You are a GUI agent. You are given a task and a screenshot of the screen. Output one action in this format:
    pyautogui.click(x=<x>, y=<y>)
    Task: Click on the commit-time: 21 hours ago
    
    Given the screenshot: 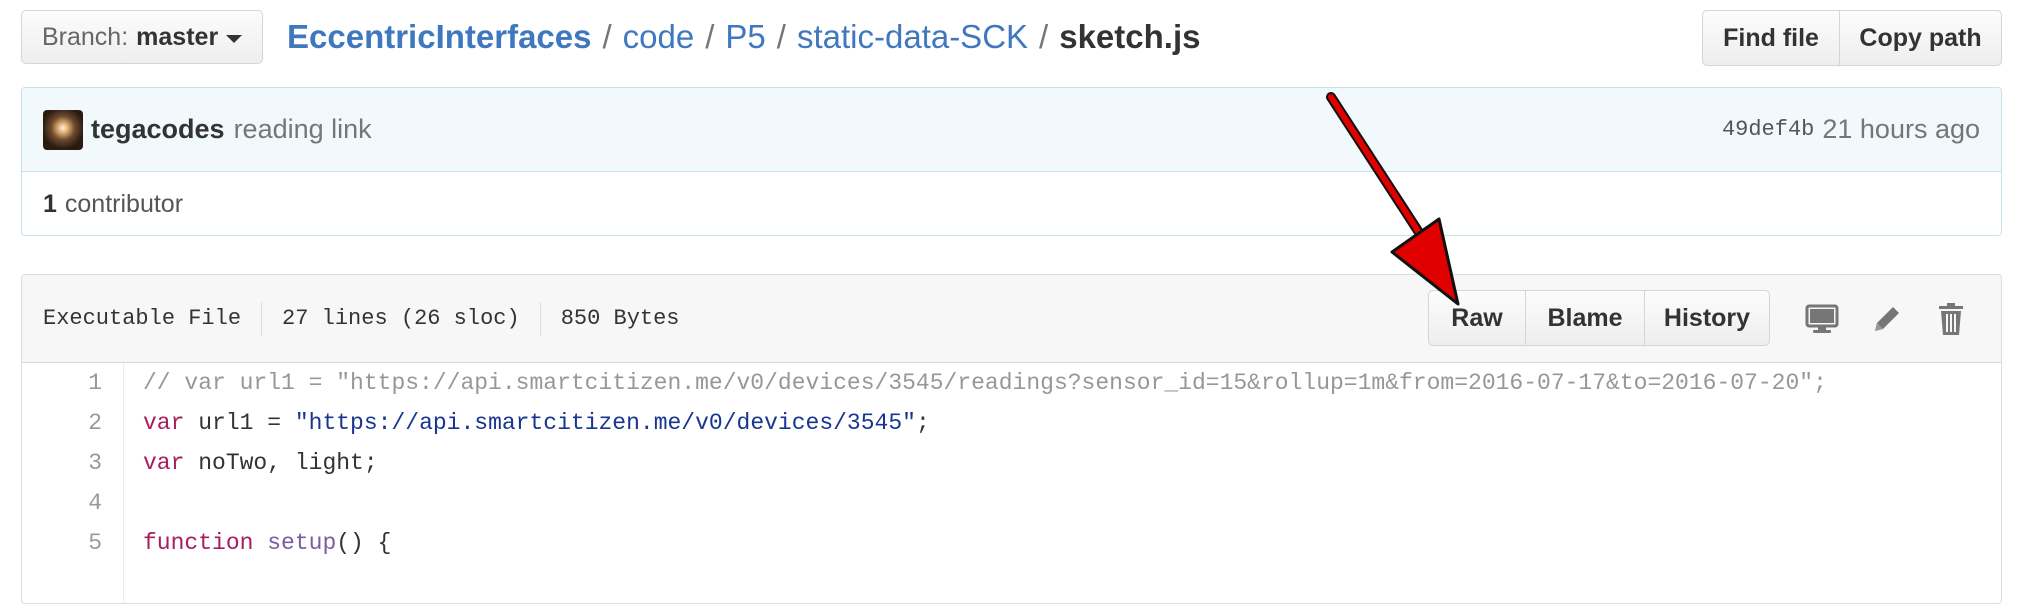 What is the action you would take?
    pyautogui.click(x=1901, y=129)
    